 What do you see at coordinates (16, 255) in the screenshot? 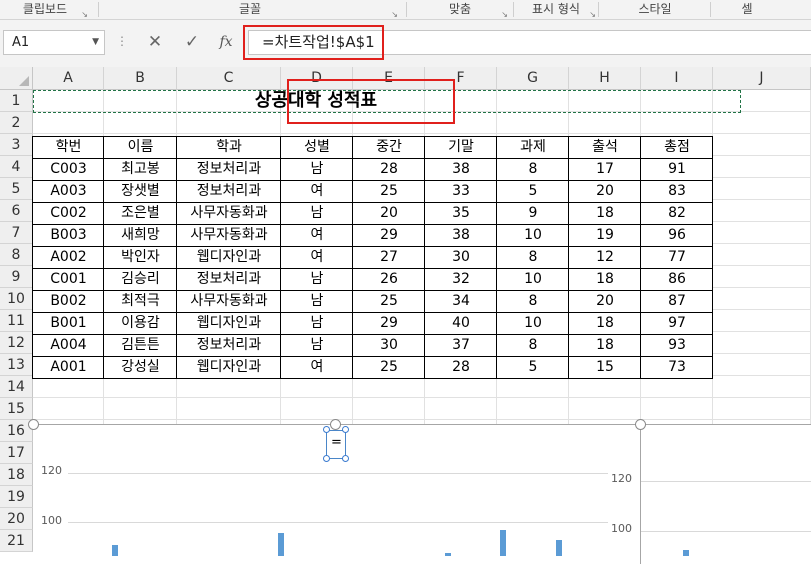
I see `row-header-8: 8` at bounding box center [16, 255].